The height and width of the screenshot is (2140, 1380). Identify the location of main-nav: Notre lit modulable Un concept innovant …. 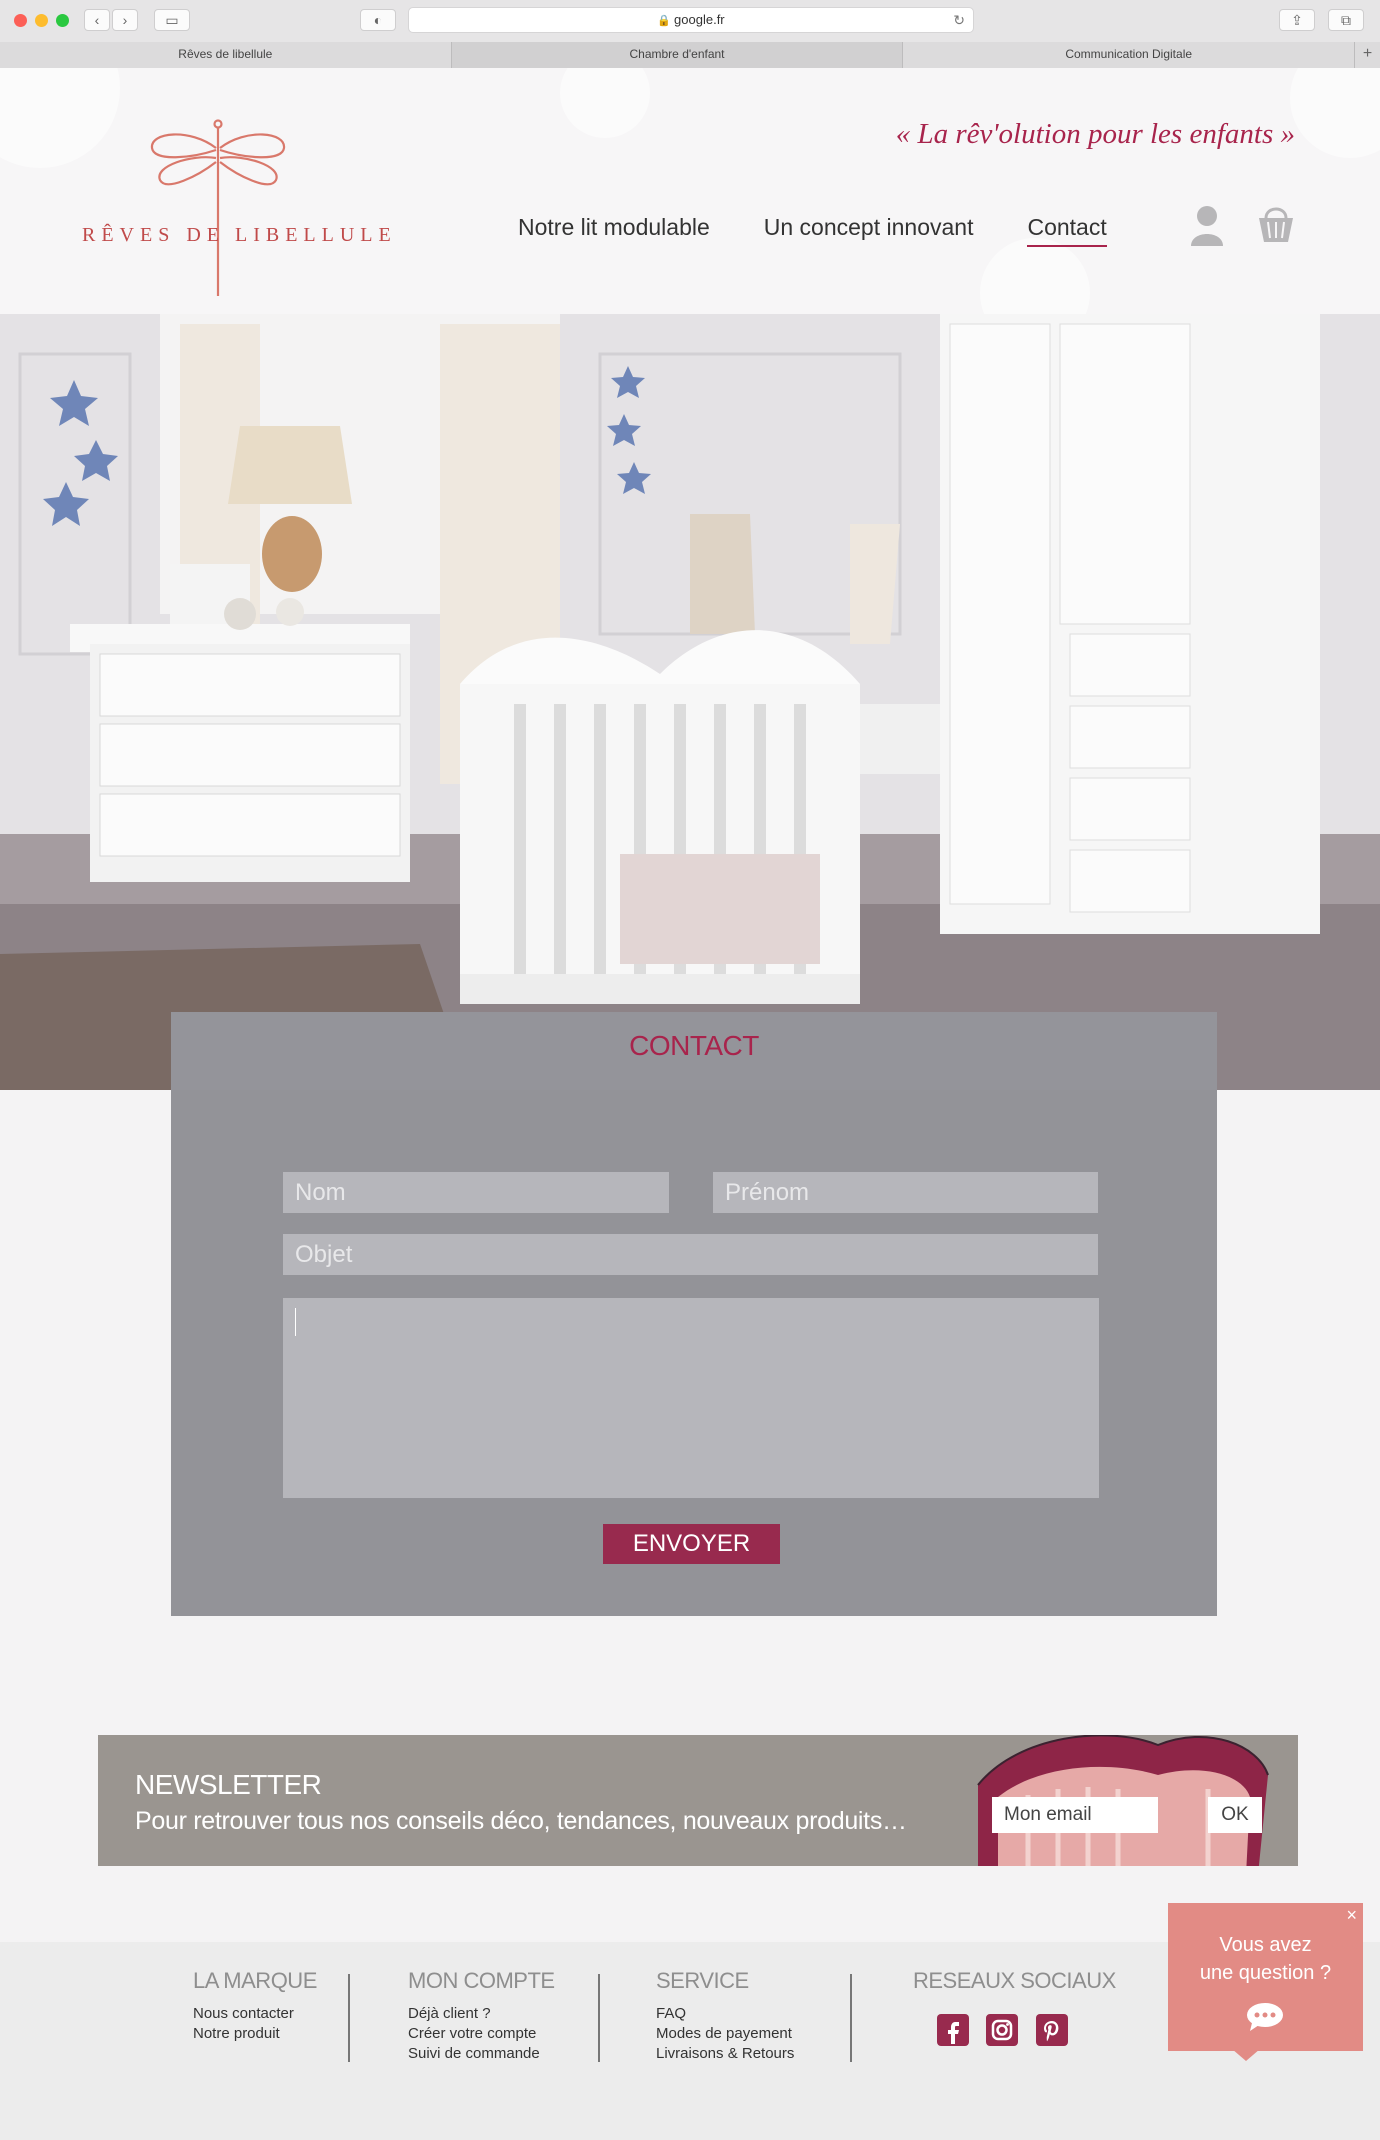
(839, 230).